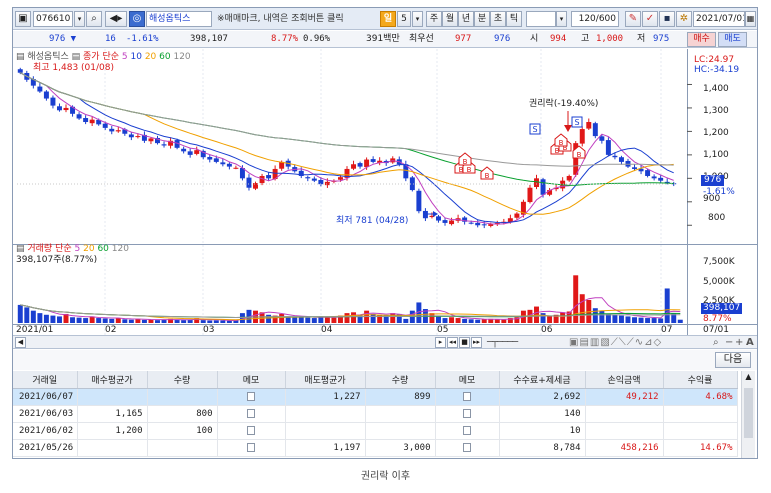 The width and height of the screenshot is (771, 493). What do you see at coordinates (45, 448) in the screenshot?
I see `cell-date: 2021/05/26` at bounding box center [45, 448].